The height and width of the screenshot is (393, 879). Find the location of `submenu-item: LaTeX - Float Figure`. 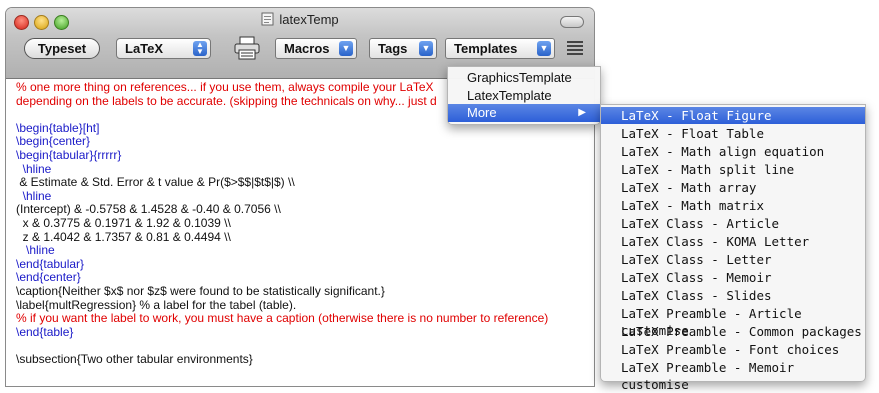

submenu-item: LaTeX - Float Figure is located at coordinates (733, 115).